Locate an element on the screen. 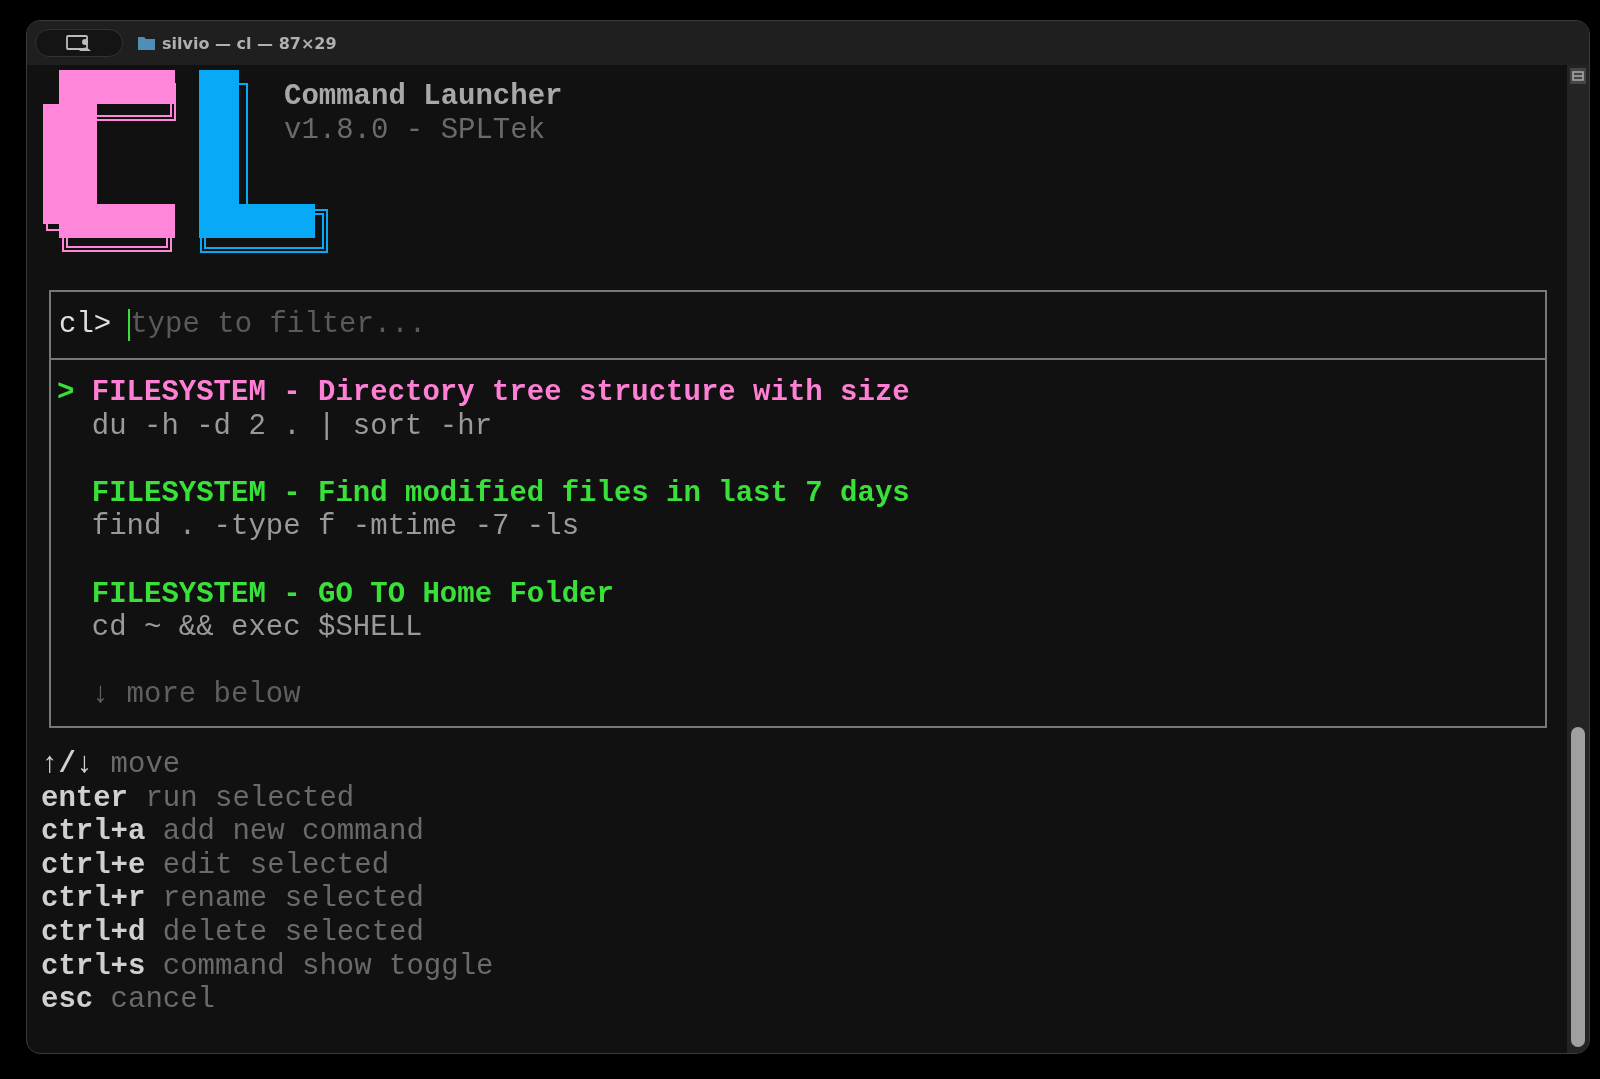 The height and width of the screenshot is (1079, 1600). shortcut-action: command show toggle is located at coordinates (328, 966).